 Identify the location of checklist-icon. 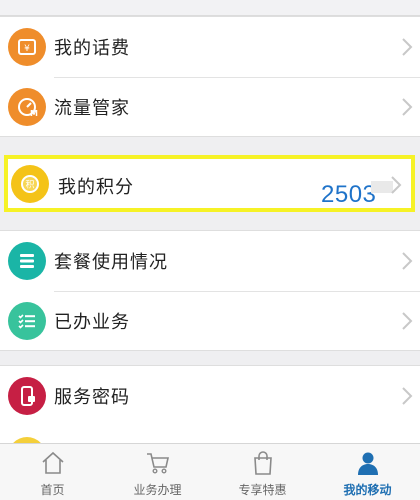
(27, 321).